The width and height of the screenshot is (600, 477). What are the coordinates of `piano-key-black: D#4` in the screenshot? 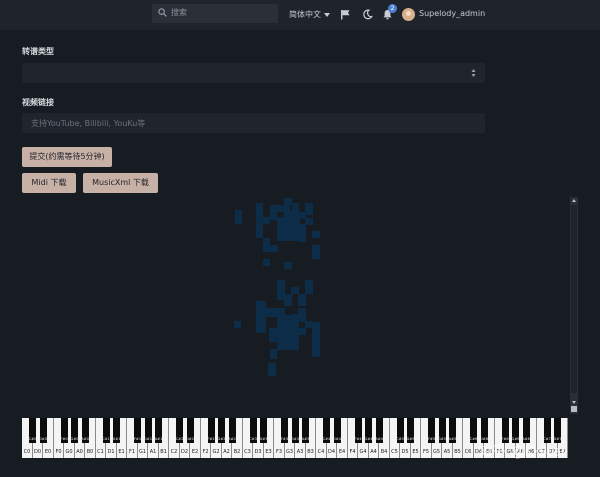 It's located at (337, 430).